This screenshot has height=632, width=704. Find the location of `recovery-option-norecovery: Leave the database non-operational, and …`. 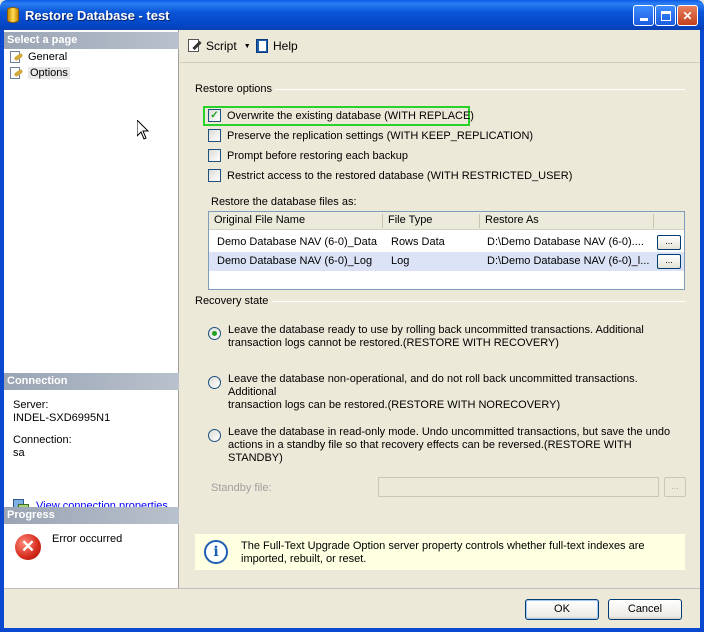

recovery-option-norecovery: Leave the database non-operational, and … is located at coordinates (448, 392).